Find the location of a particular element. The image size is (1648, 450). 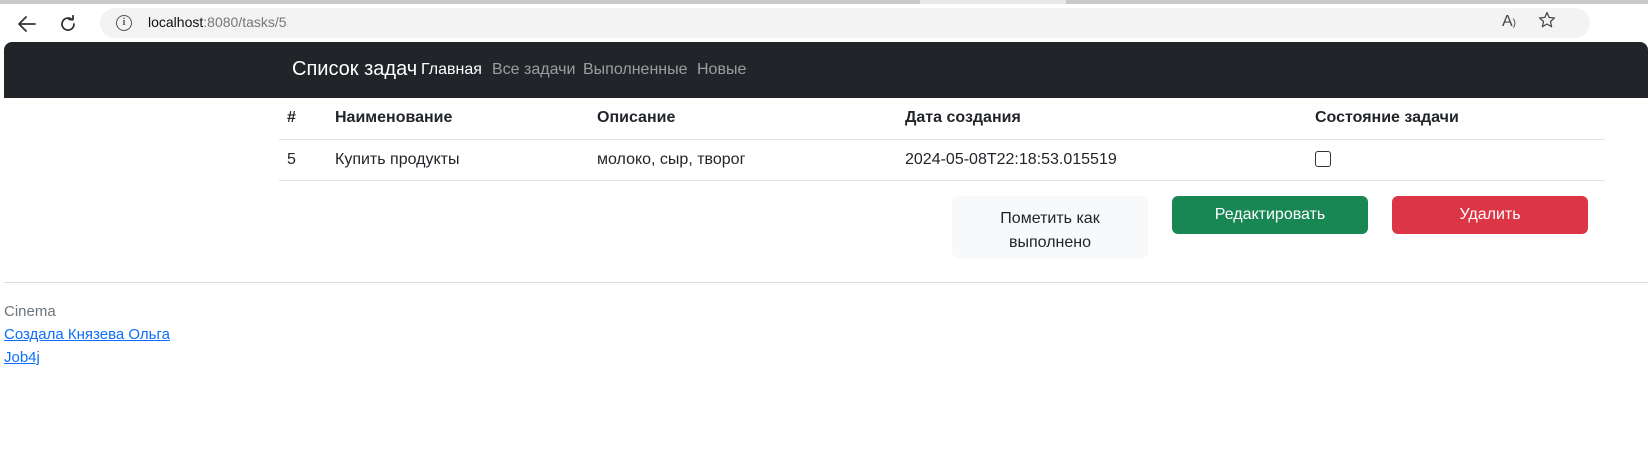

done-checkbox is located at coordinates (1323, 159).